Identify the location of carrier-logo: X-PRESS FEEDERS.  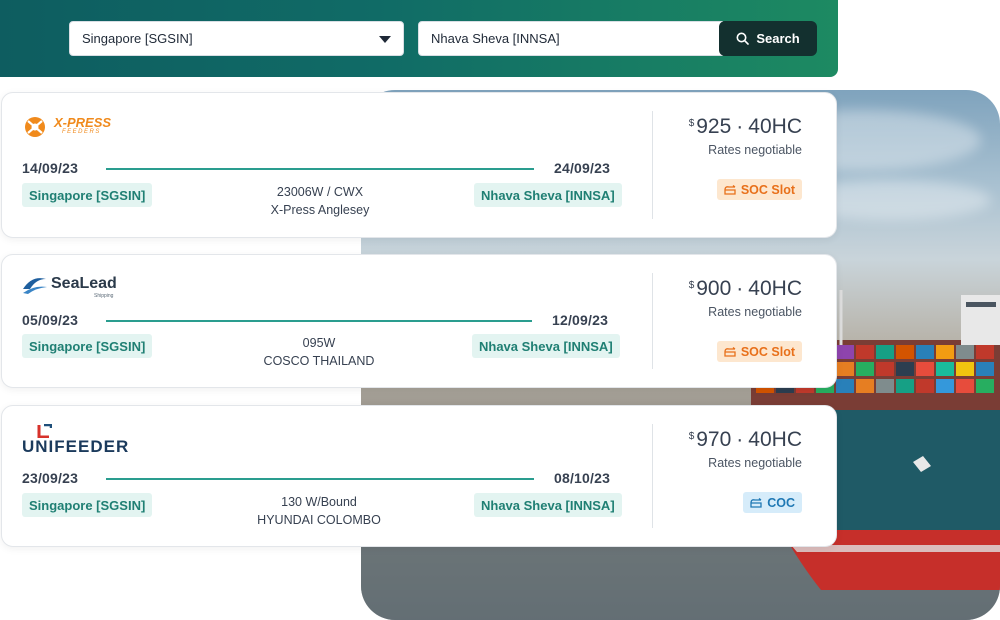
(67, 128).